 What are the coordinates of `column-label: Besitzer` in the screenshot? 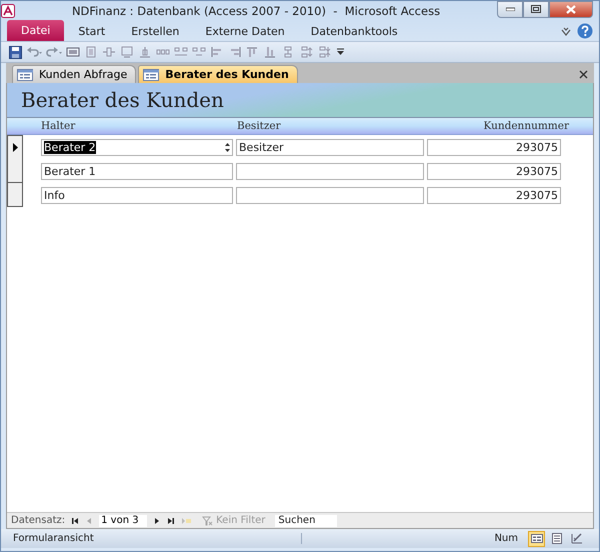 It's located at (259, 126).